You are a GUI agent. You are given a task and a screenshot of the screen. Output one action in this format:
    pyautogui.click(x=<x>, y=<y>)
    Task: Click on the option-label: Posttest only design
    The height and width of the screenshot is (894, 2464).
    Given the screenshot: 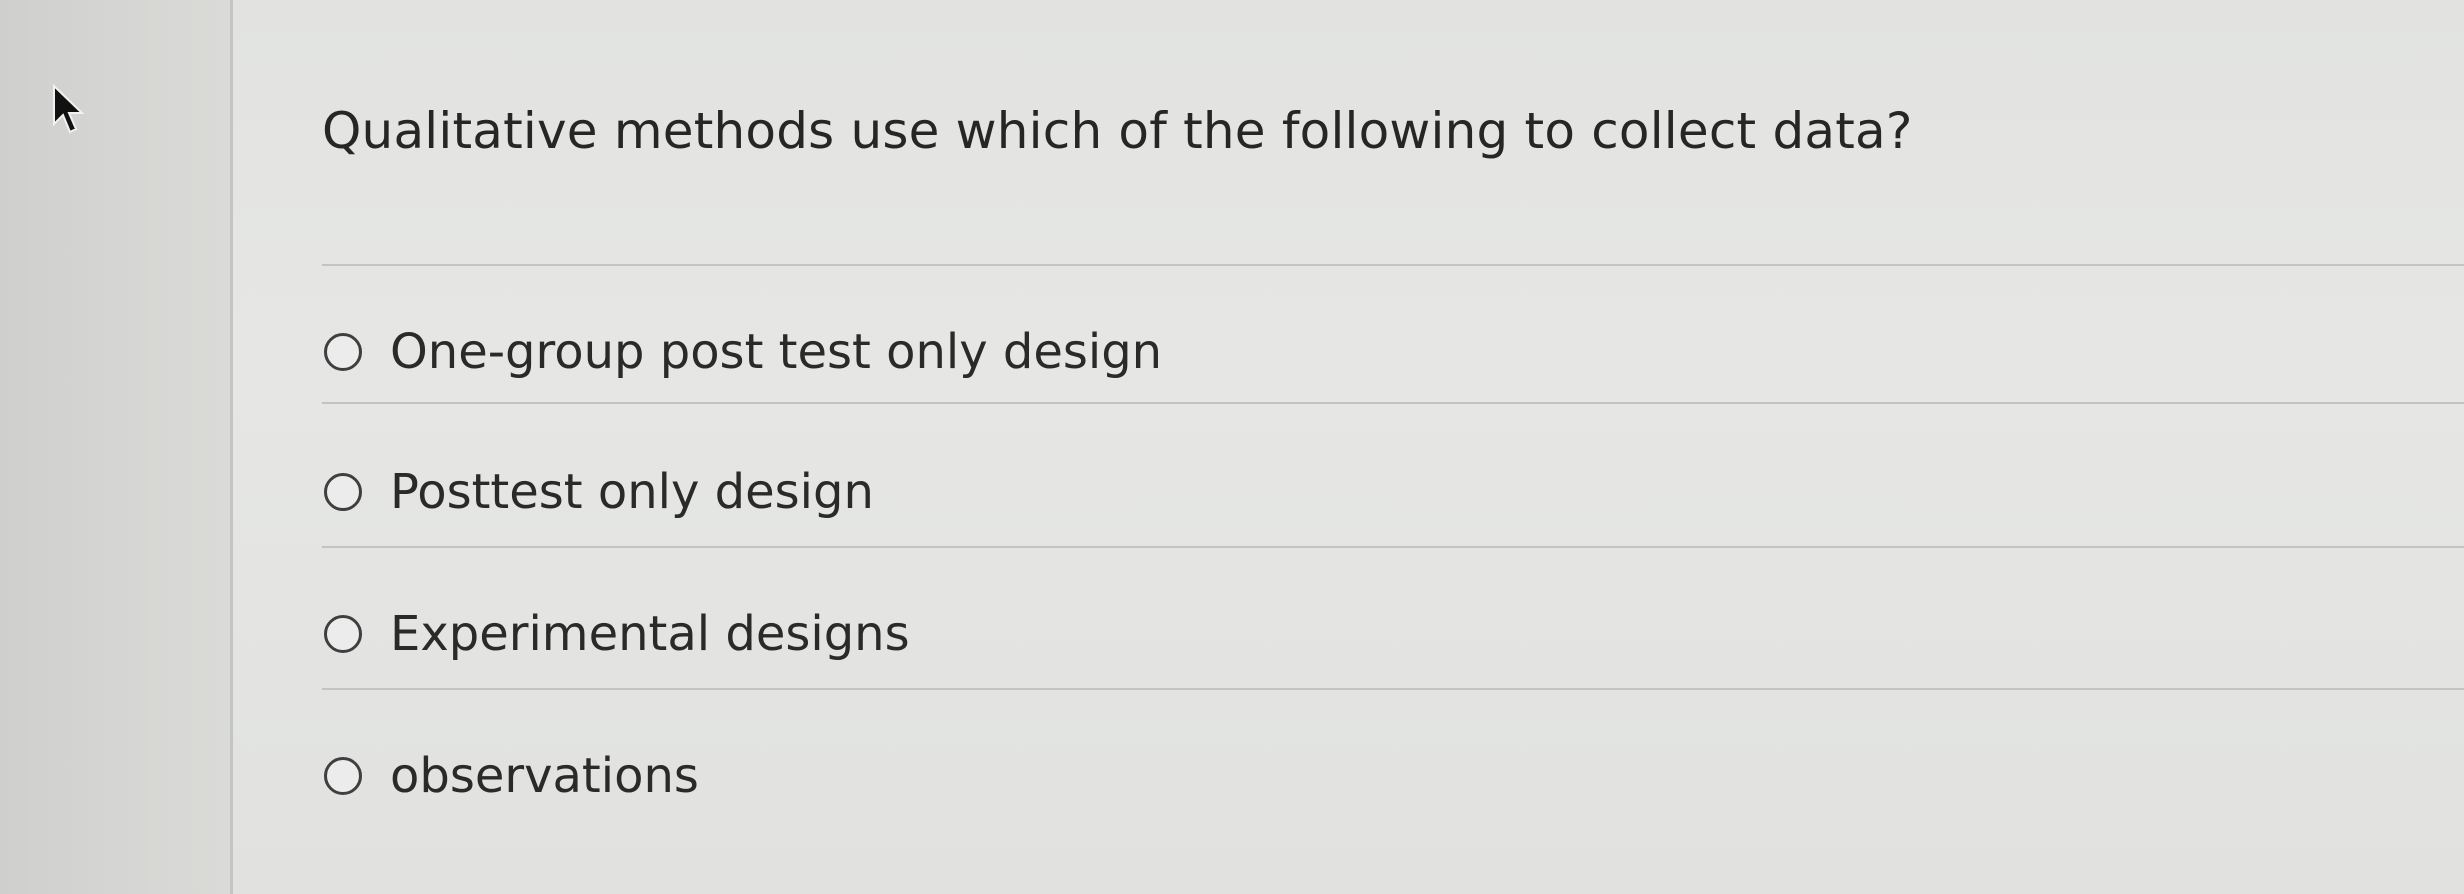 What is the action you would take?
    pyautogui.click(x=632, y=492)
    